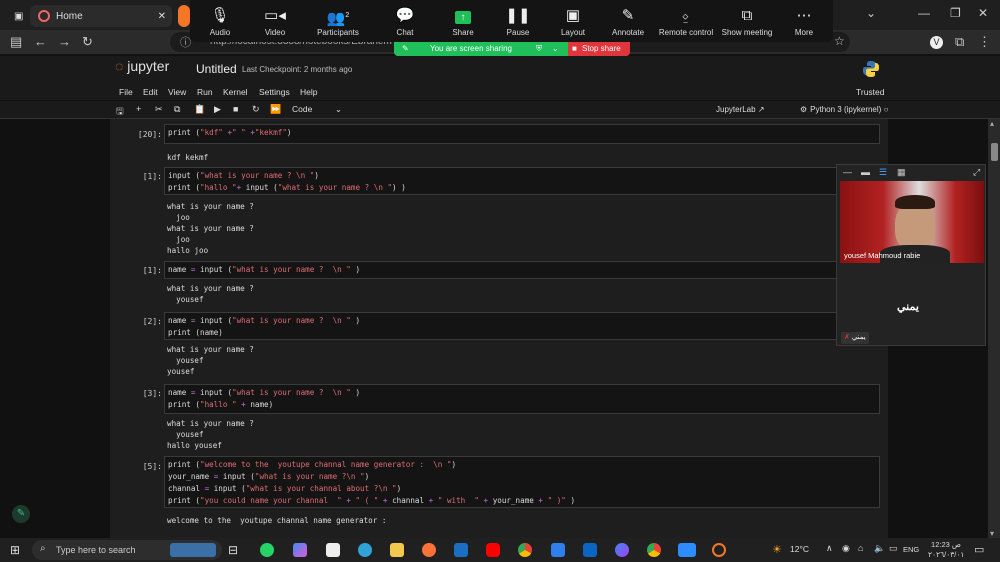 The image size is (1000, 562). I want to click on cell-input: print ("kdf" +" " +"kekmf"), so click(522, 134).